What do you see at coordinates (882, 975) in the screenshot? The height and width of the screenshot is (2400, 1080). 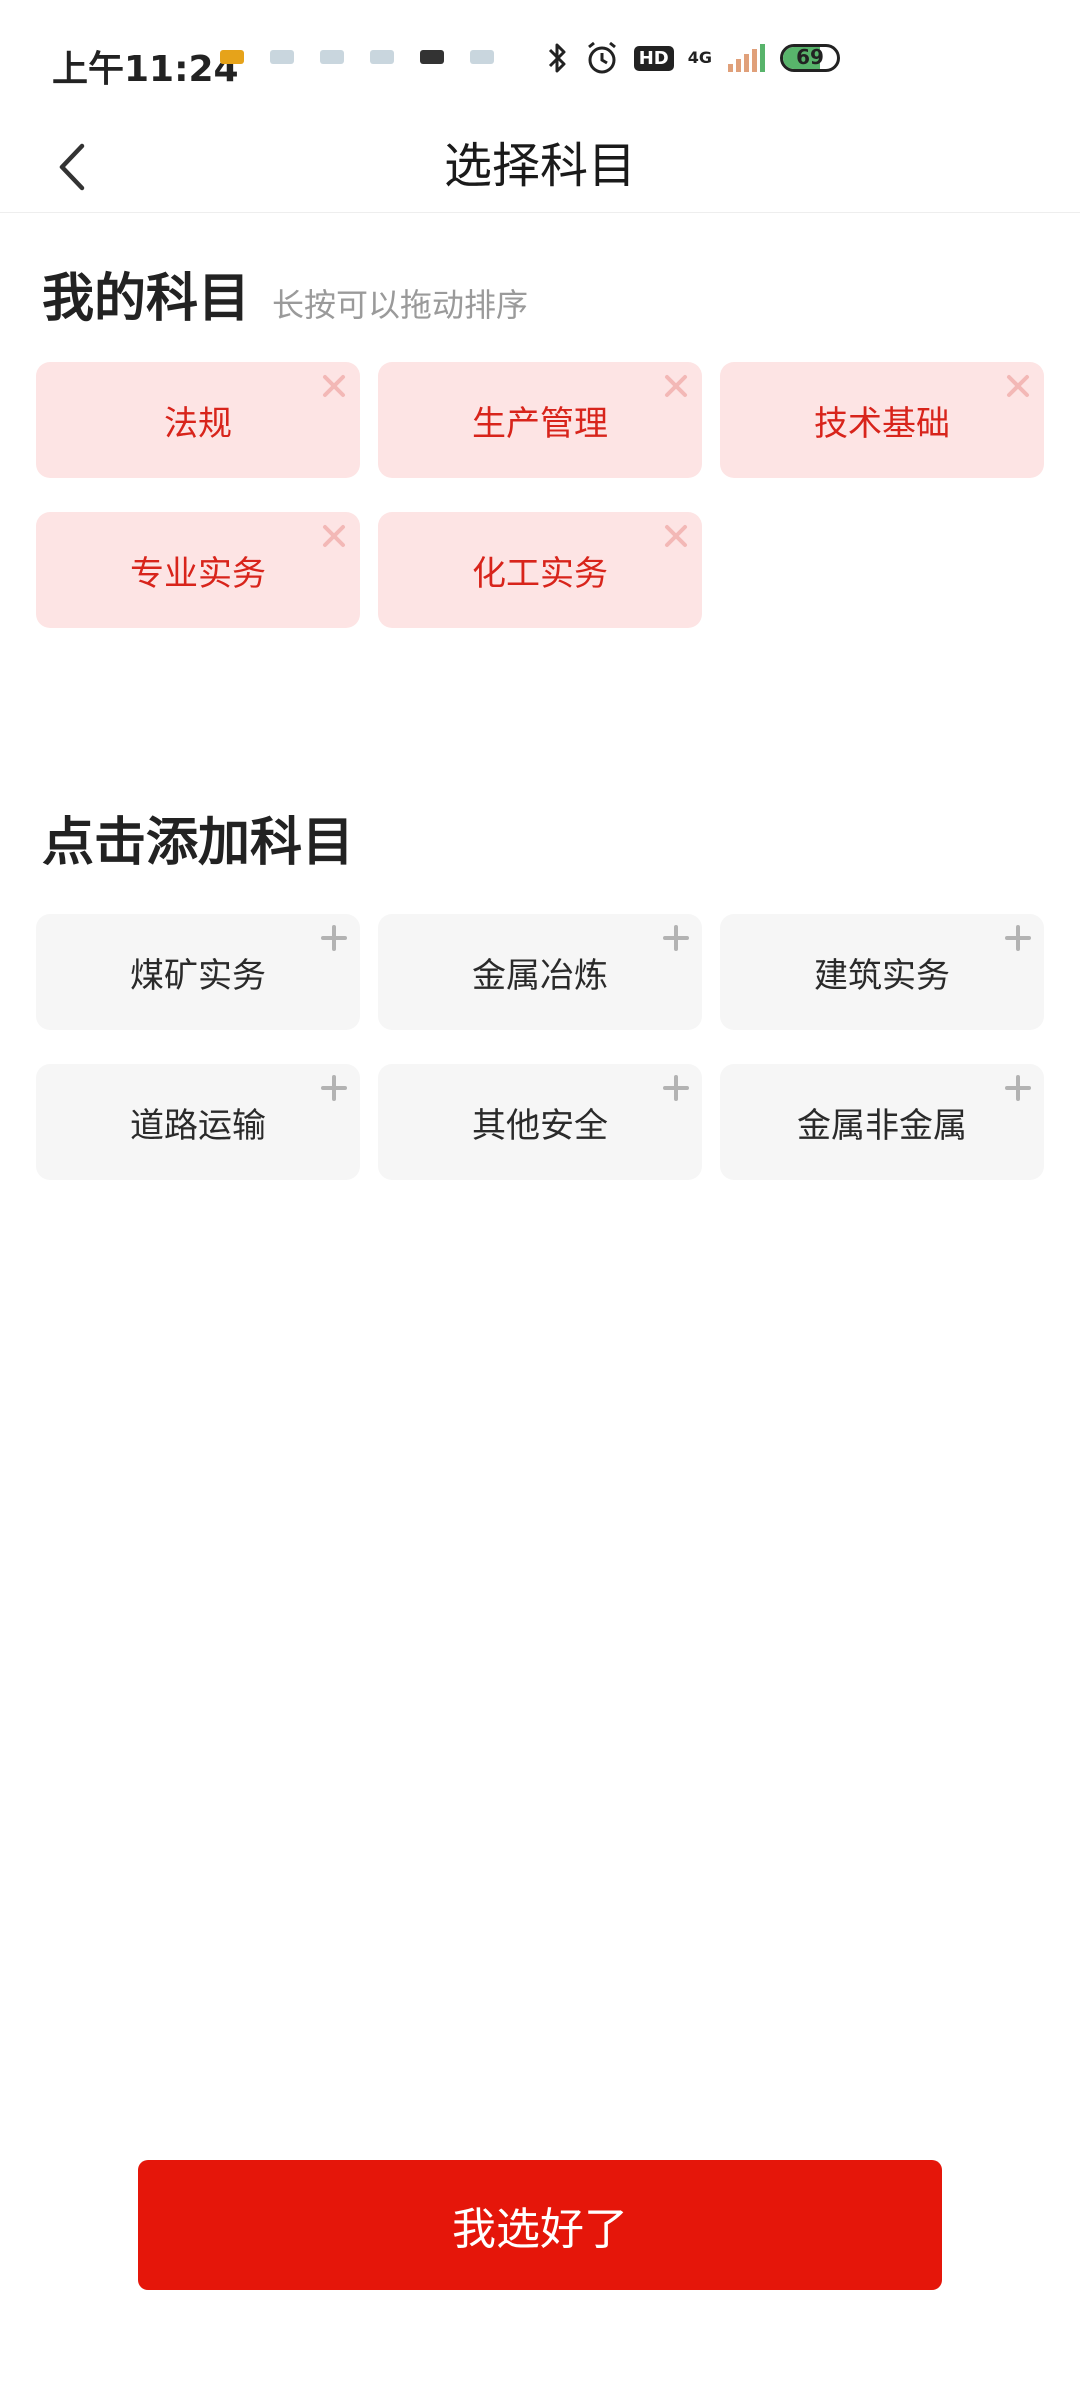 I see `subject-label: 建筑实务` at bounding box center [882, 975].